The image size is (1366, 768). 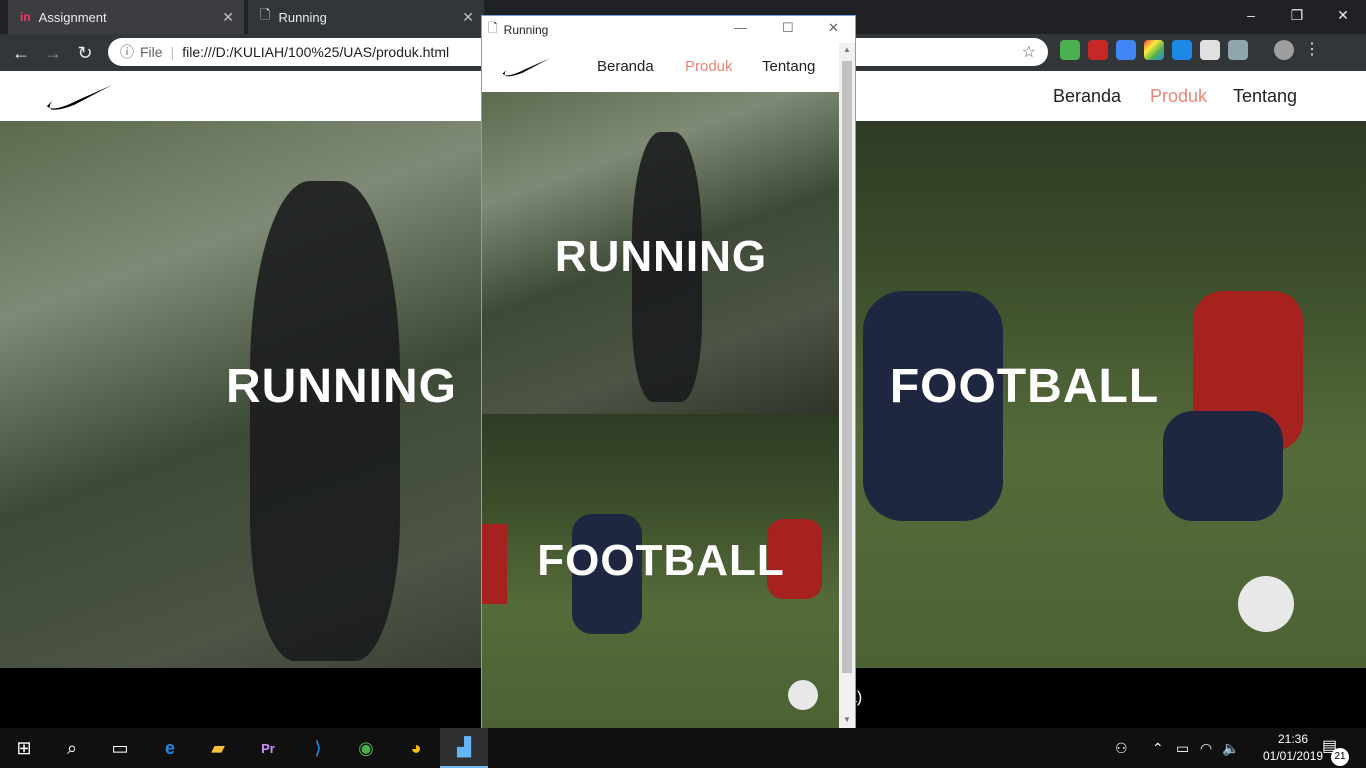 I want to click on url-text: file:///D:/KULIAH/100%25/UAS/produk.html, so click(x=315, y=52).